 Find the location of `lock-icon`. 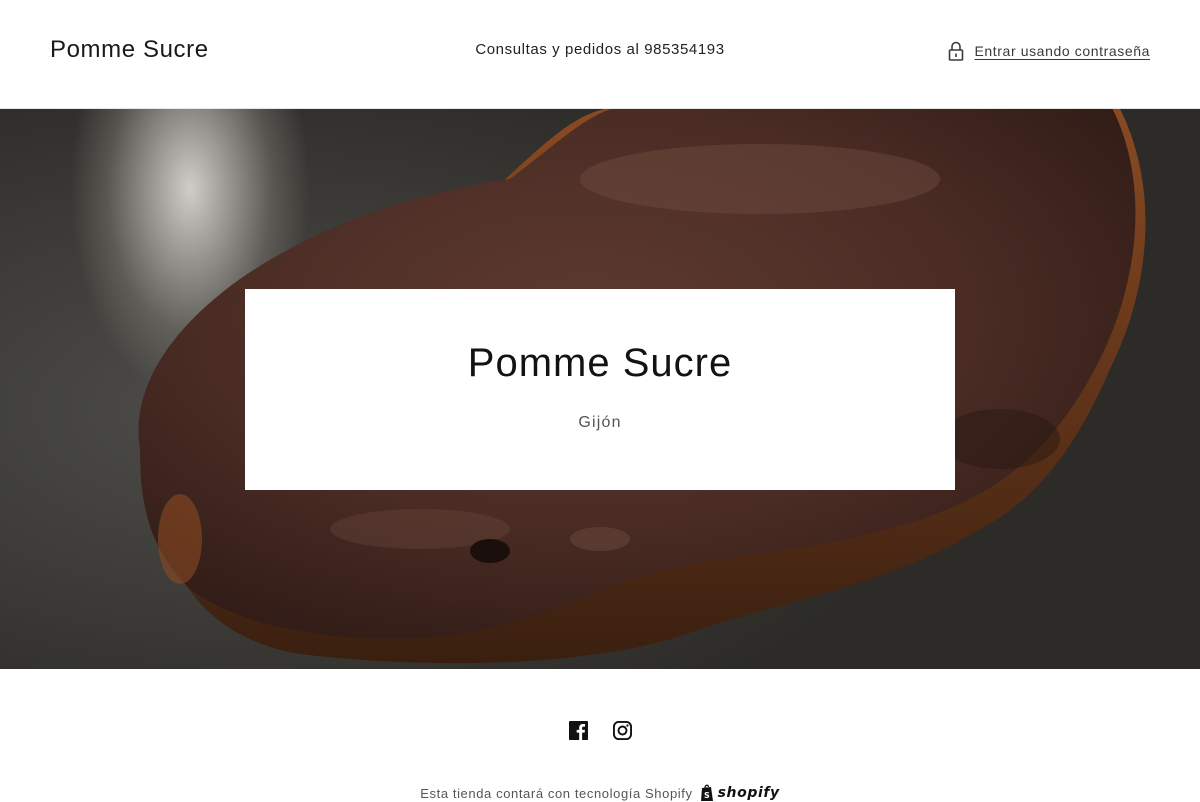

lock-icon is located at coordinates (956, 51).